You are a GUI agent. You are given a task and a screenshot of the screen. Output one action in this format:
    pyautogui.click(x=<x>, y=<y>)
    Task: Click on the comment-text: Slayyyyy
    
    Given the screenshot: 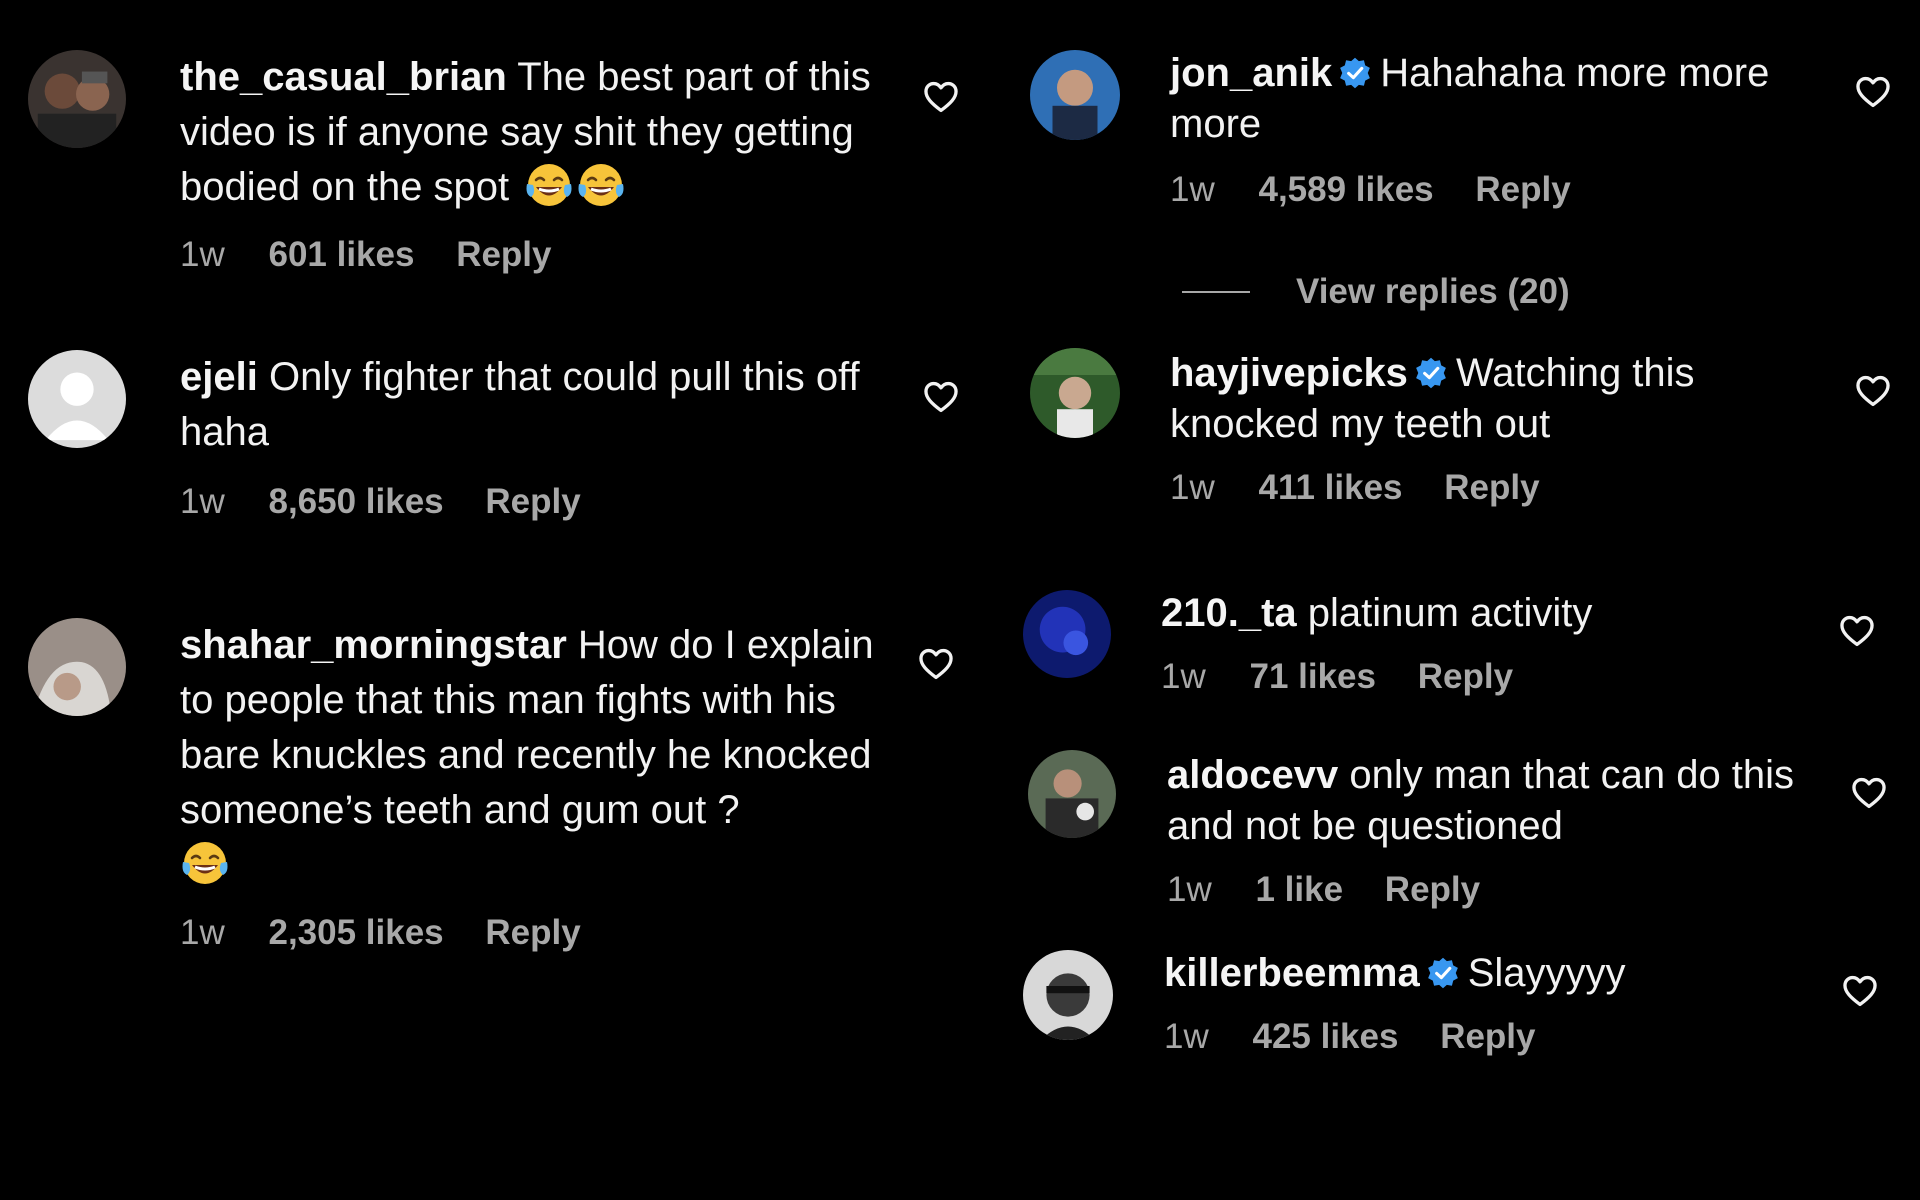 What is the action you would take?
    pyautogui.click(x=1546, y=973)
    